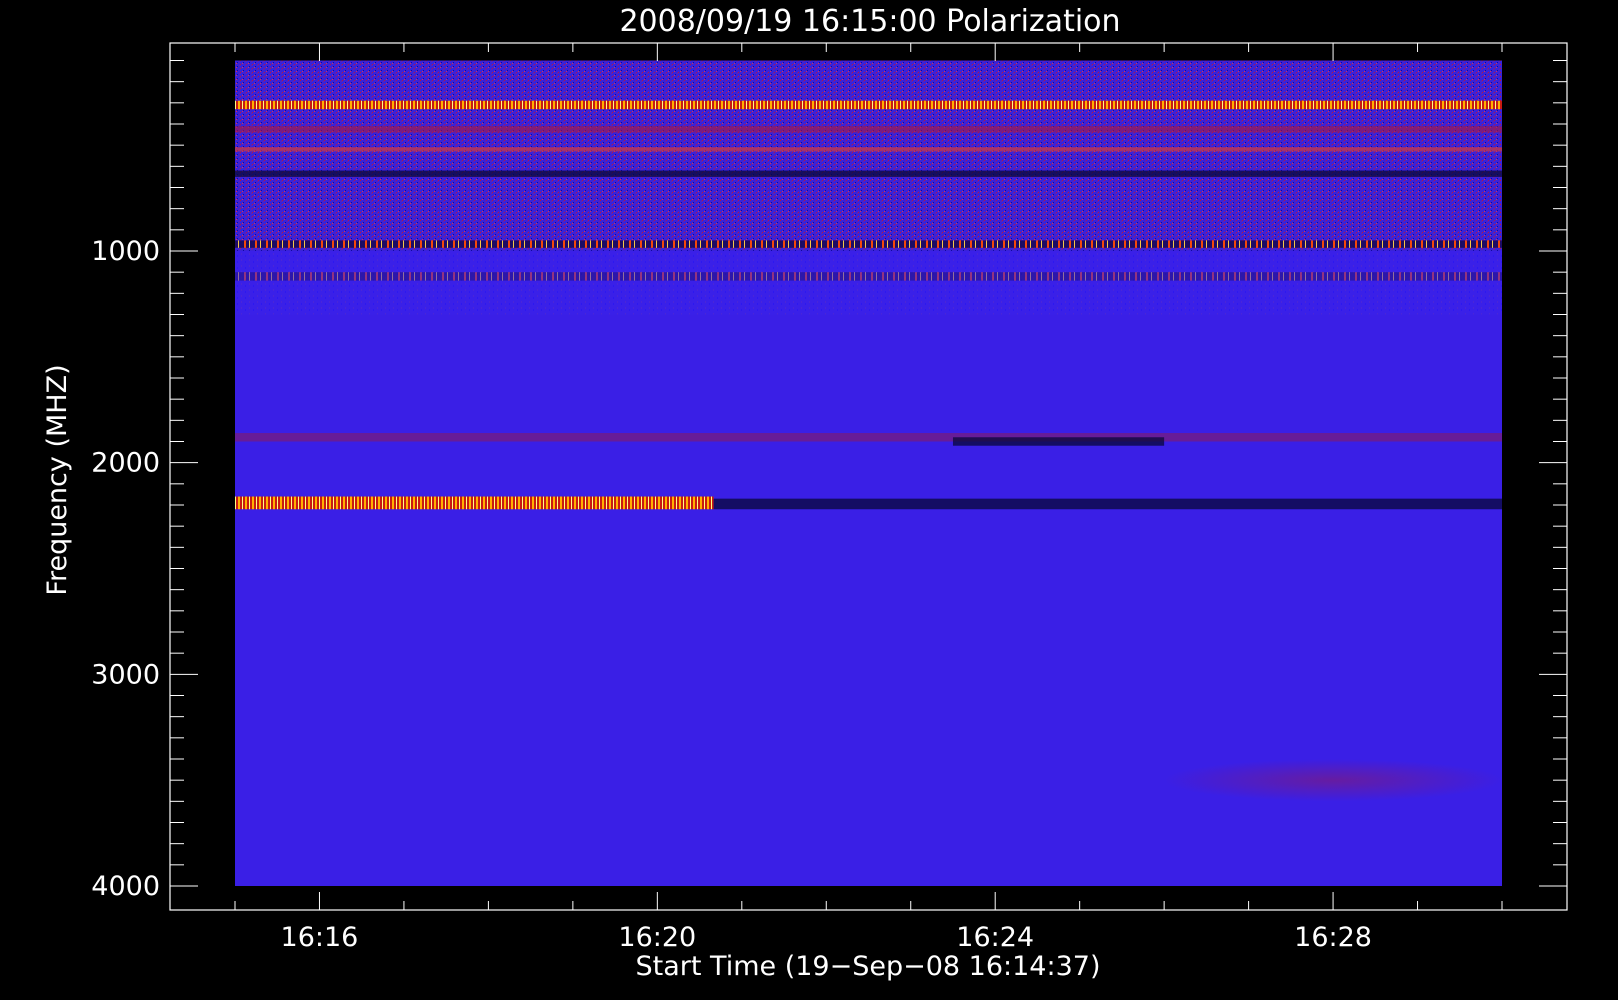  Describe the element at coordinates (125, 674) in the screenshot. I see `y-tick-label: 3000` at that location.